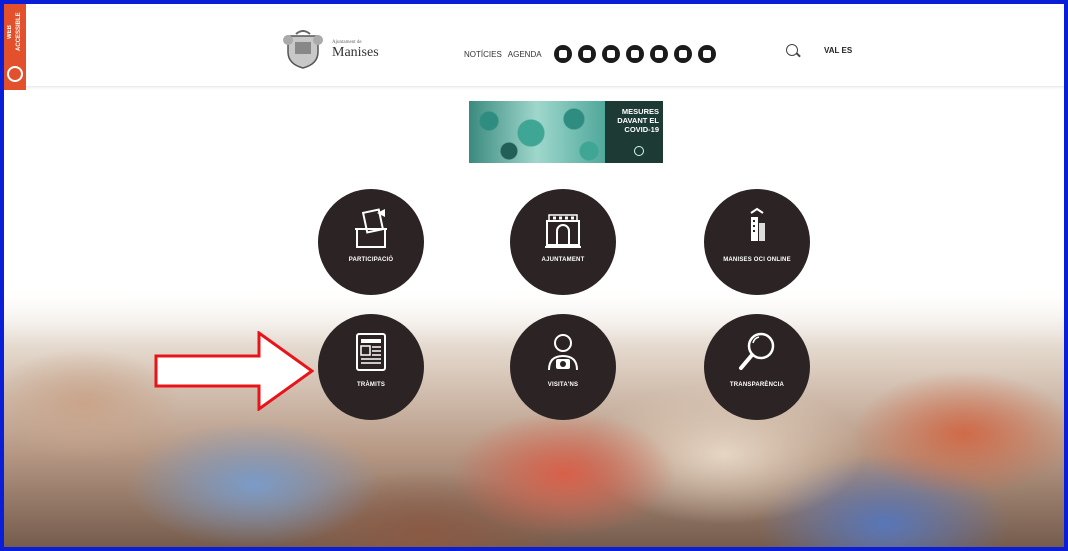 The height and width of the screenshot is (551, 1068). I want to click on logo-title: Manises, so click(355, 52).